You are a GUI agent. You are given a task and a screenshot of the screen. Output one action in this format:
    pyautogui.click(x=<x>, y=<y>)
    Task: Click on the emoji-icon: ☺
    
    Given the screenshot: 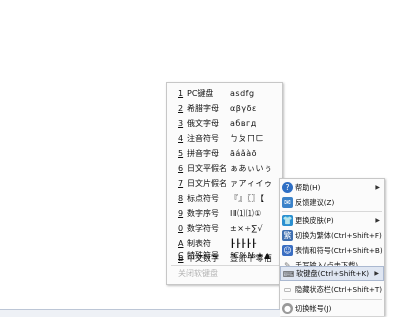 What is the action you would take?
    pyautogui.click(x=287, y=250)
    